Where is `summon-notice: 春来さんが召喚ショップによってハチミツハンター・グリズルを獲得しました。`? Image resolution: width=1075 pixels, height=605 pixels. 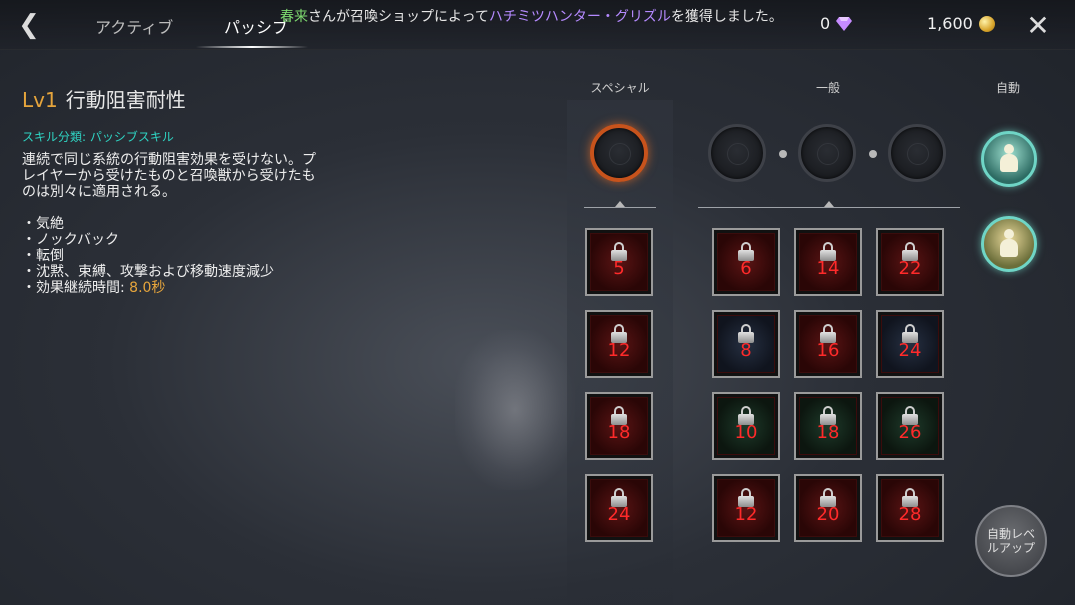 summon-notice: 春来さんが召喚ショップによってハチミツハンター・グリズルを獲得しました。 is located at coordinates (531, 16).